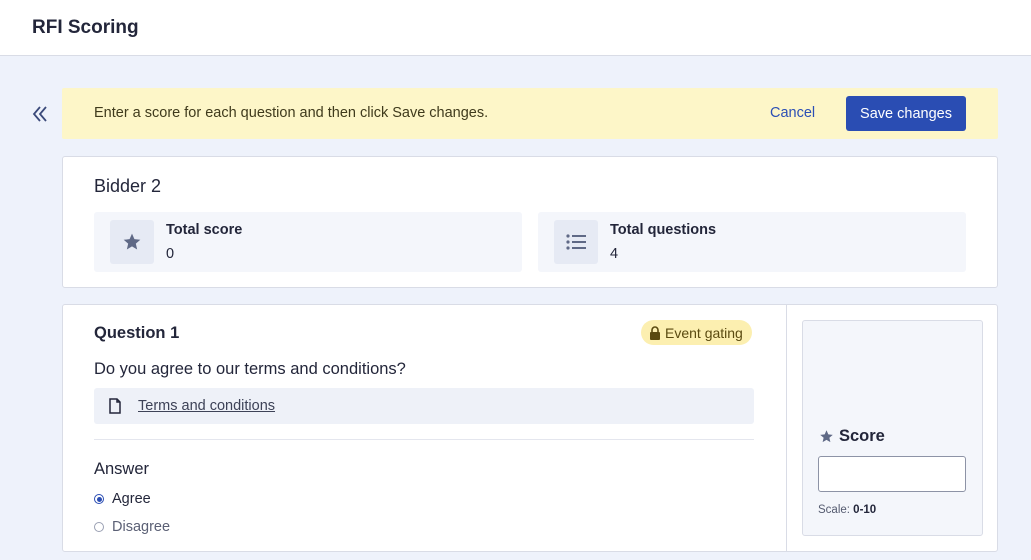 This screenshot has width=1031, height=560. What do you see at coordinates (655, 332) in the screenshot?
I see `lock-icon` at bounding box center [655, 332].